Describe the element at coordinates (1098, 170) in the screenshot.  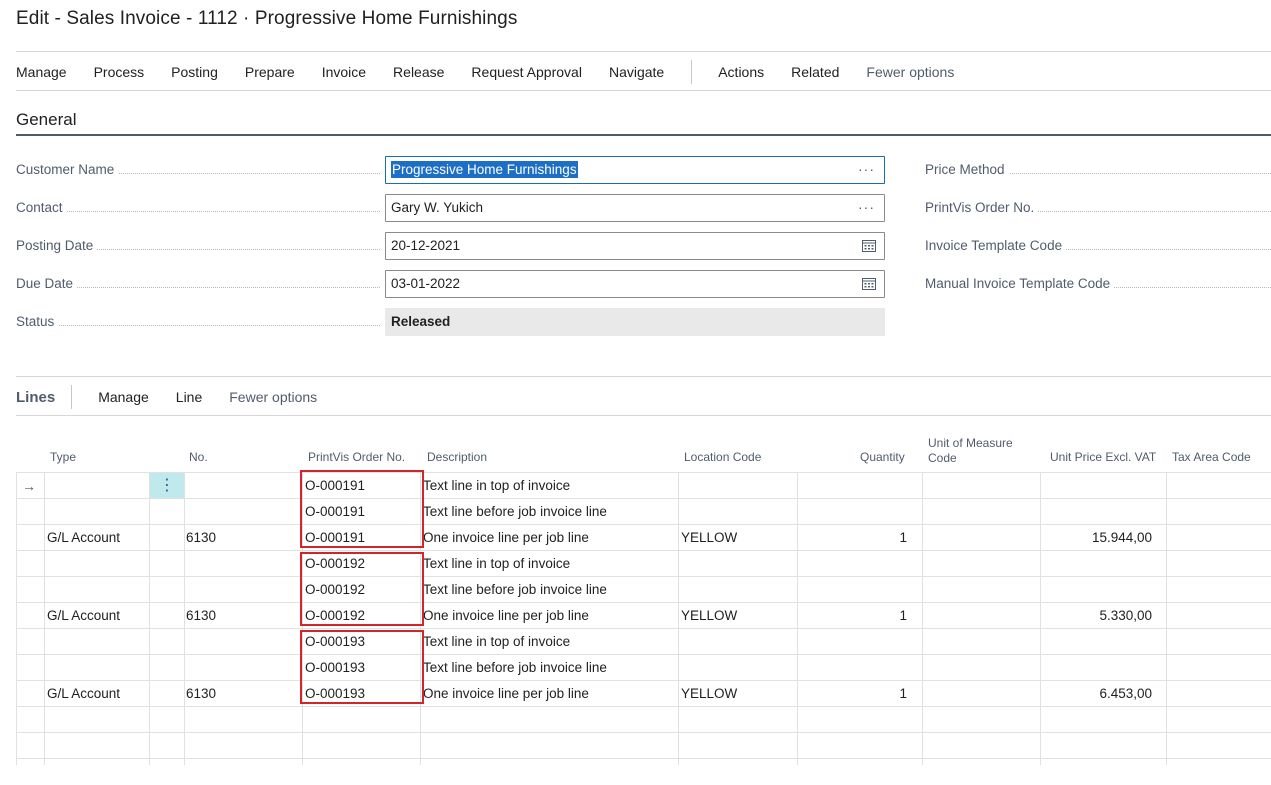
I see `label-price-method: Price Method` at that location.